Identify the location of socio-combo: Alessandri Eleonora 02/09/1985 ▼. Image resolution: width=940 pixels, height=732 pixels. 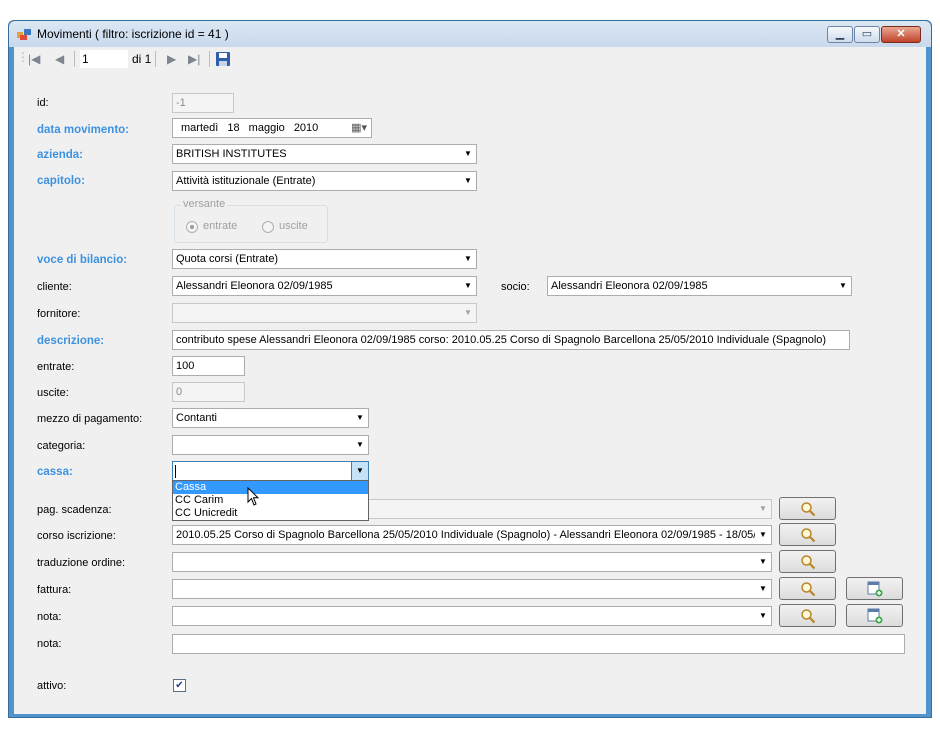
(699, 286).